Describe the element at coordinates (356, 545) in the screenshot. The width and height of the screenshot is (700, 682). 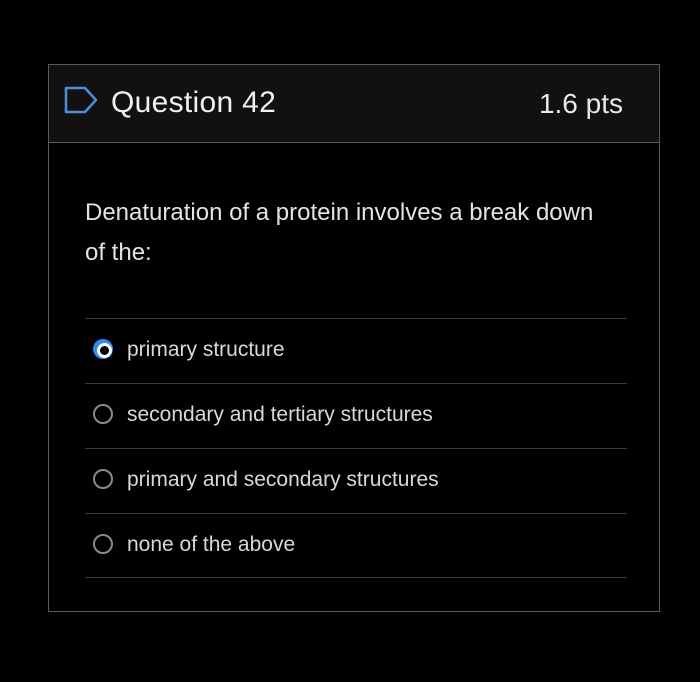
I see `answer-option: none of the above` at that location.